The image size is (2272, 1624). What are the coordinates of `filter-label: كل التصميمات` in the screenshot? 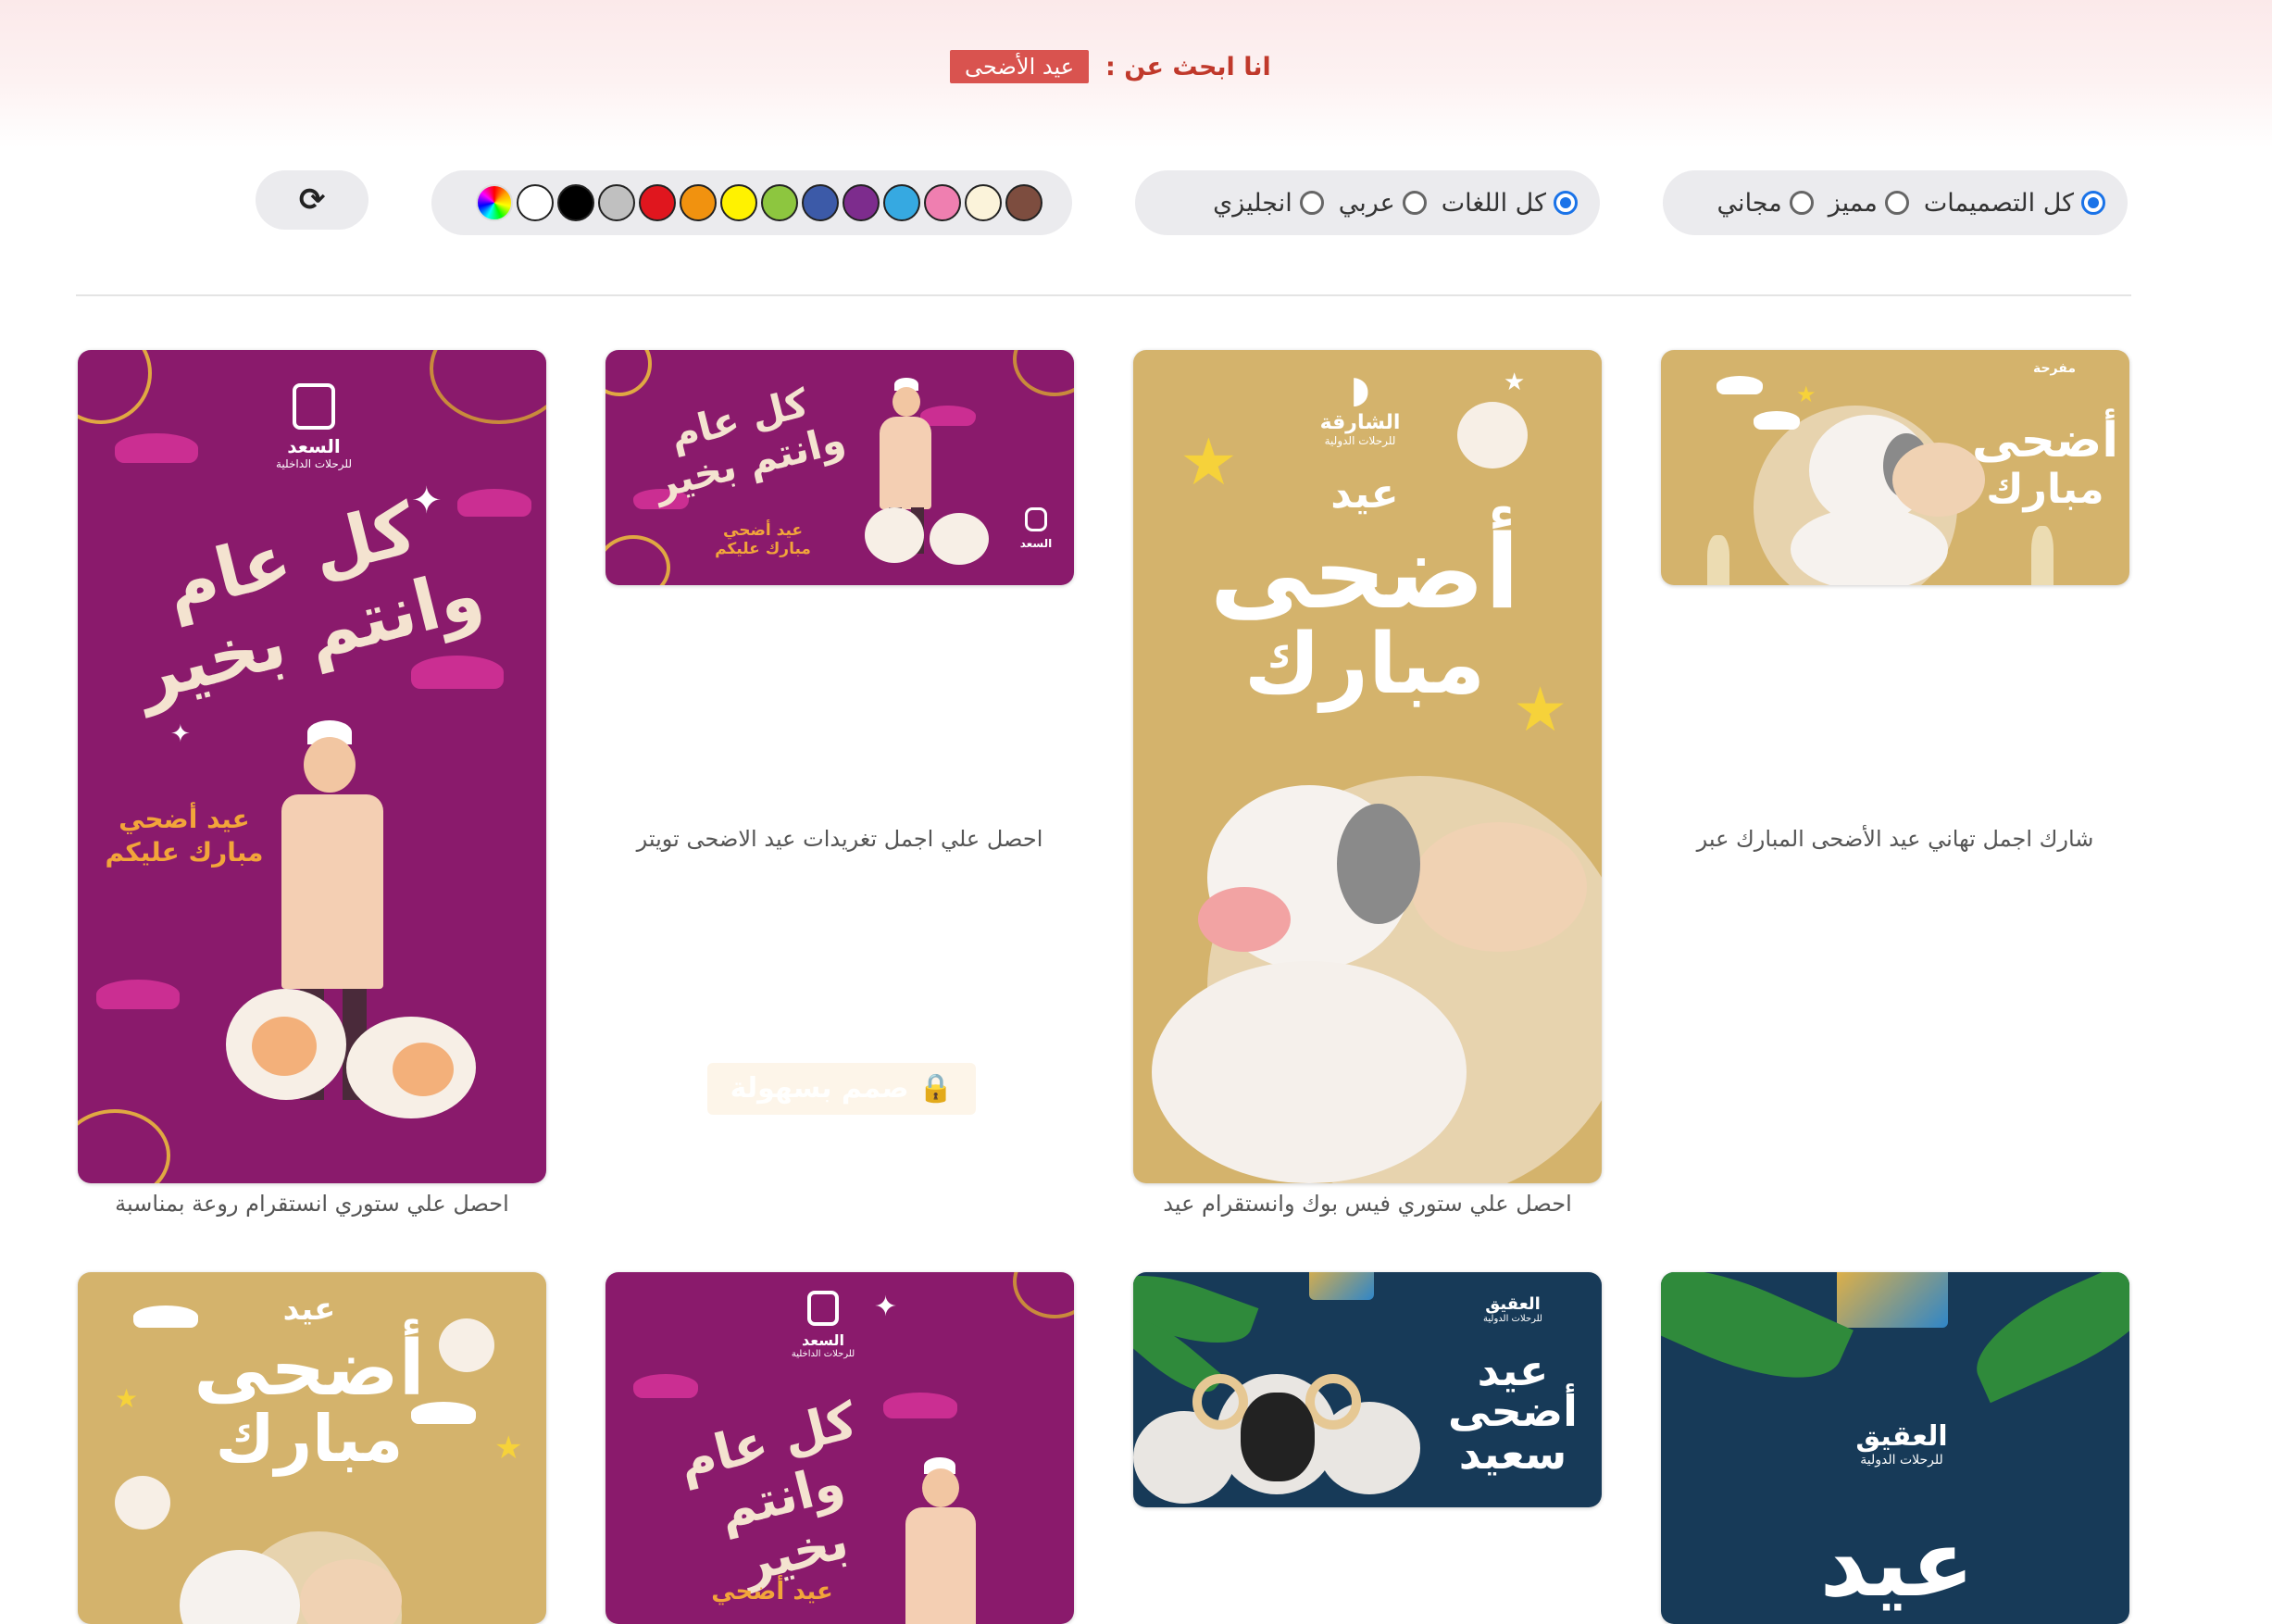 It's located at (1999, 203).